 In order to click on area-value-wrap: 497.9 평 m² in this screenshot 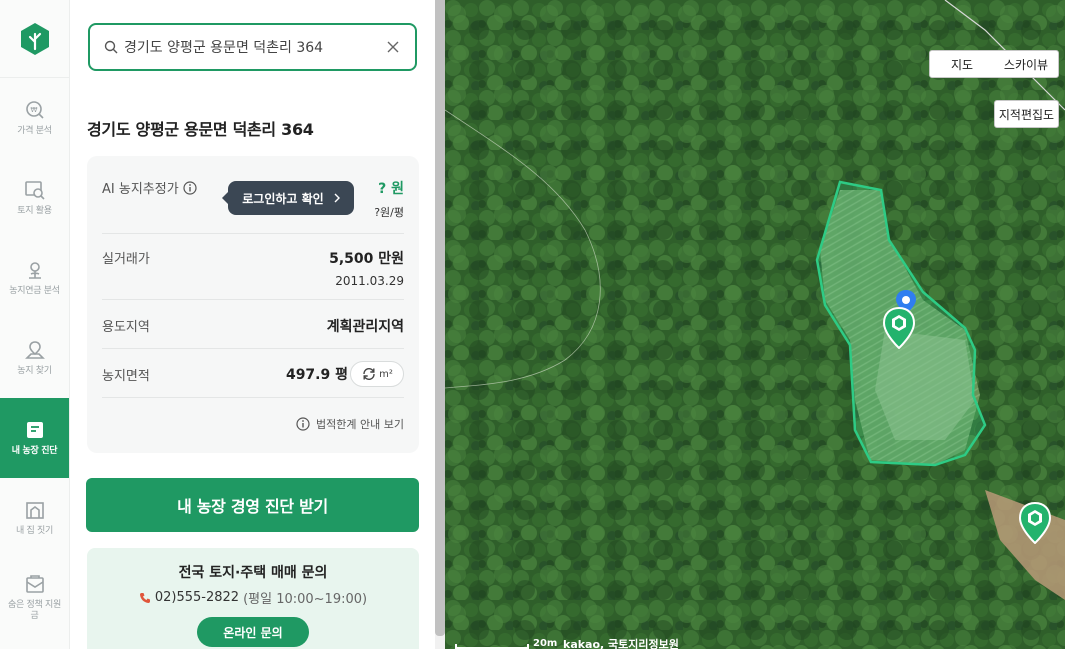, I will do `click(345, 374)`.